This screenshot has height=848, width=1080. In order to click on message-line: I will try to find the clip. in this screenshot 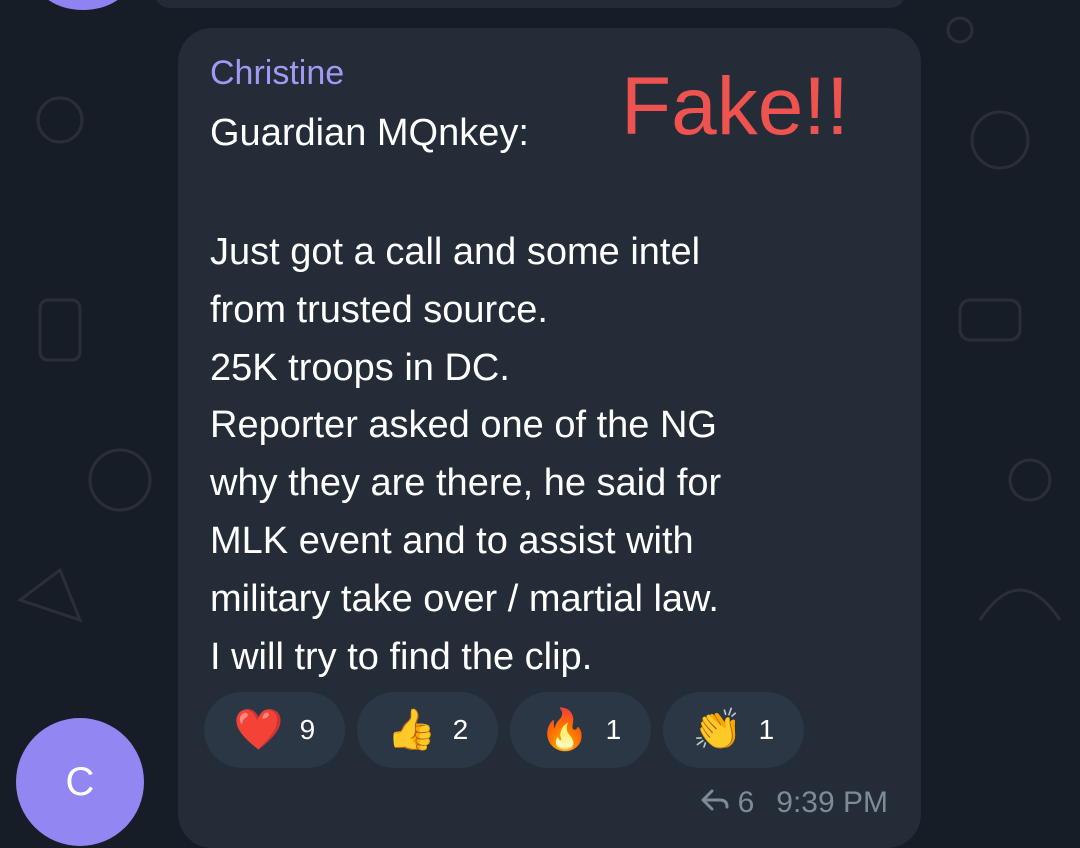, I will do `click(401, 656)`.